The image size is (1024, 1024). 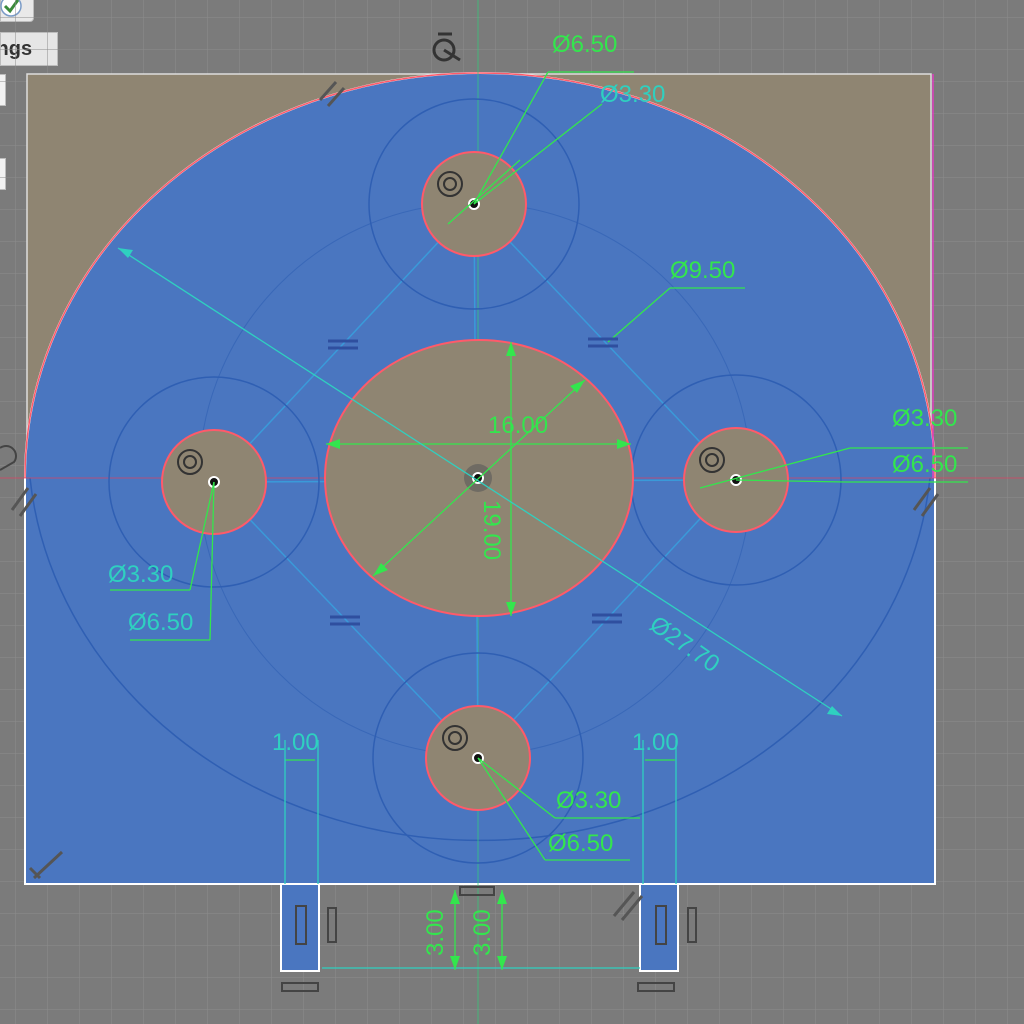 What do you see at coordinates (518, 425) in the screenshot?
I see `dim-center-width: 16.00` at bounding box center [518, 425].